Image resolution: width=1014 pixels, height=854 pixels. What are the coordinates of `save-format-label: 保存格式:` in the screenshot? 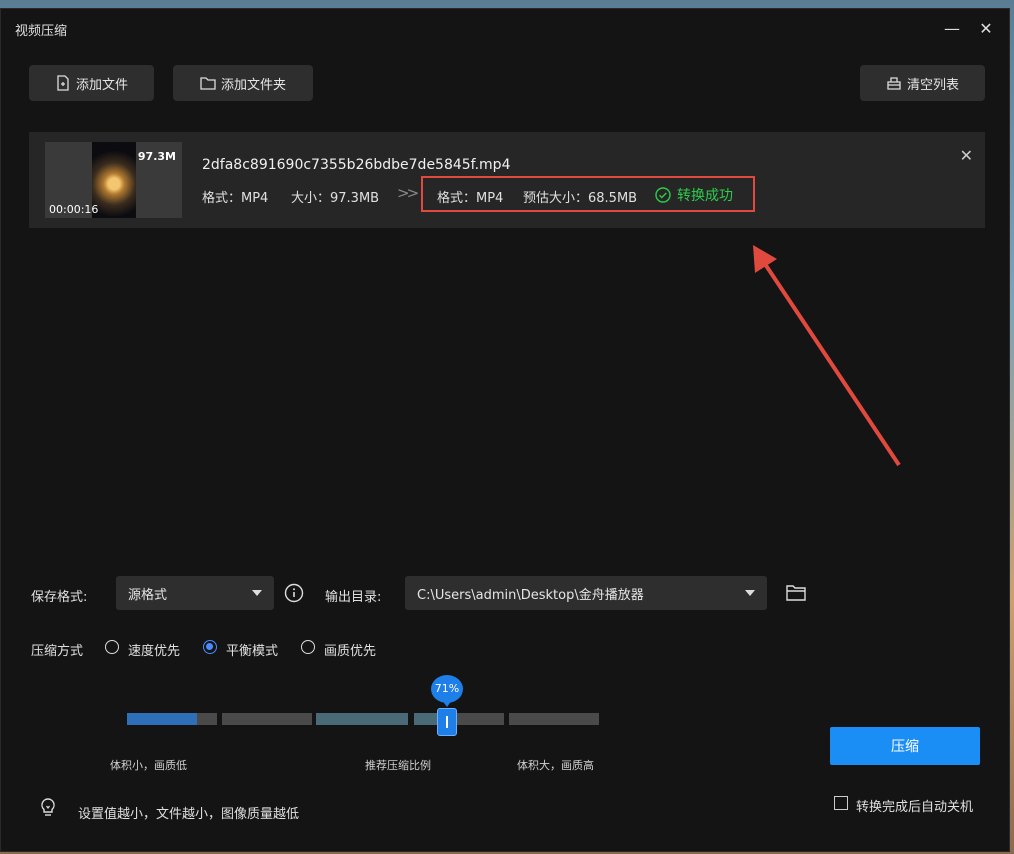 It's located at (59, 597).